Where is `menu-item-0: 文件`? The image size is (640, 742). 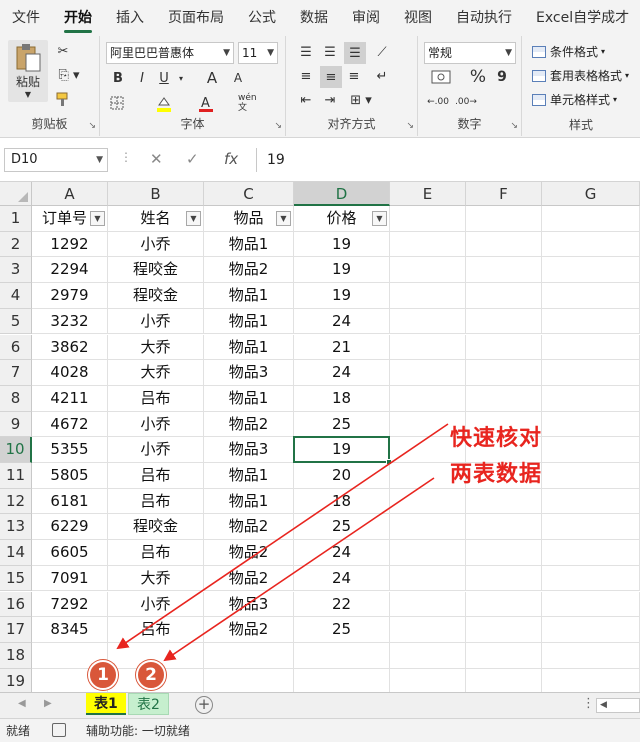
menu-item-0: 文件 is located at coordinates (26, 18).